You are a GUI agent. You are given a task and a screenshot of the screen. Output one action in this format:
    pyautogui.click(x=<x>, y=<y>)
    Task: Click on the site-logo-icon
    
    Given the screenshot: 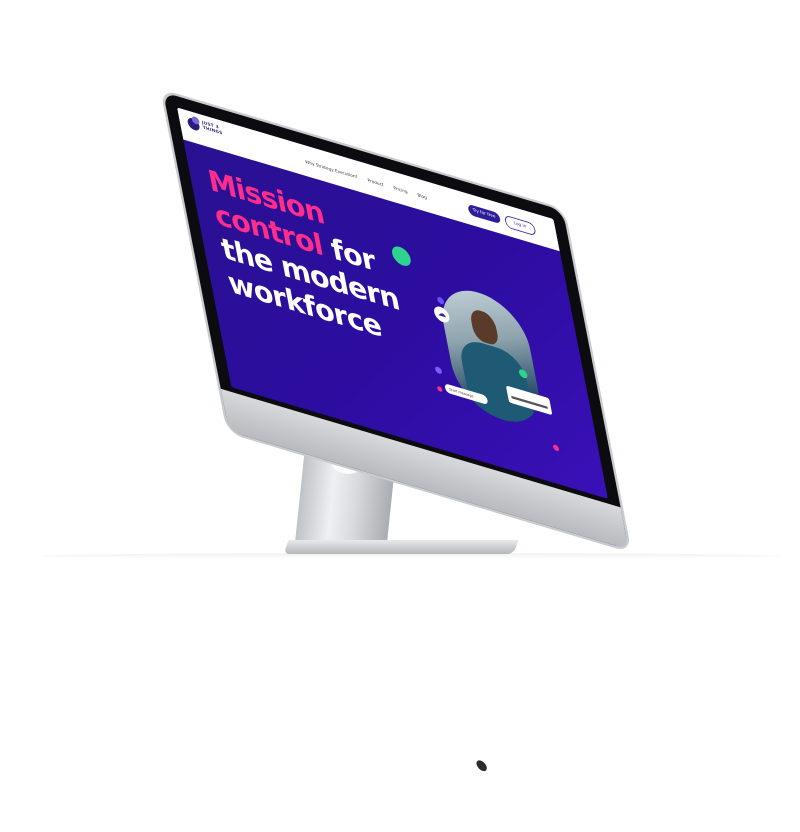 What is the action you would take?
    pyautogui.click(x=193, y=124)
    